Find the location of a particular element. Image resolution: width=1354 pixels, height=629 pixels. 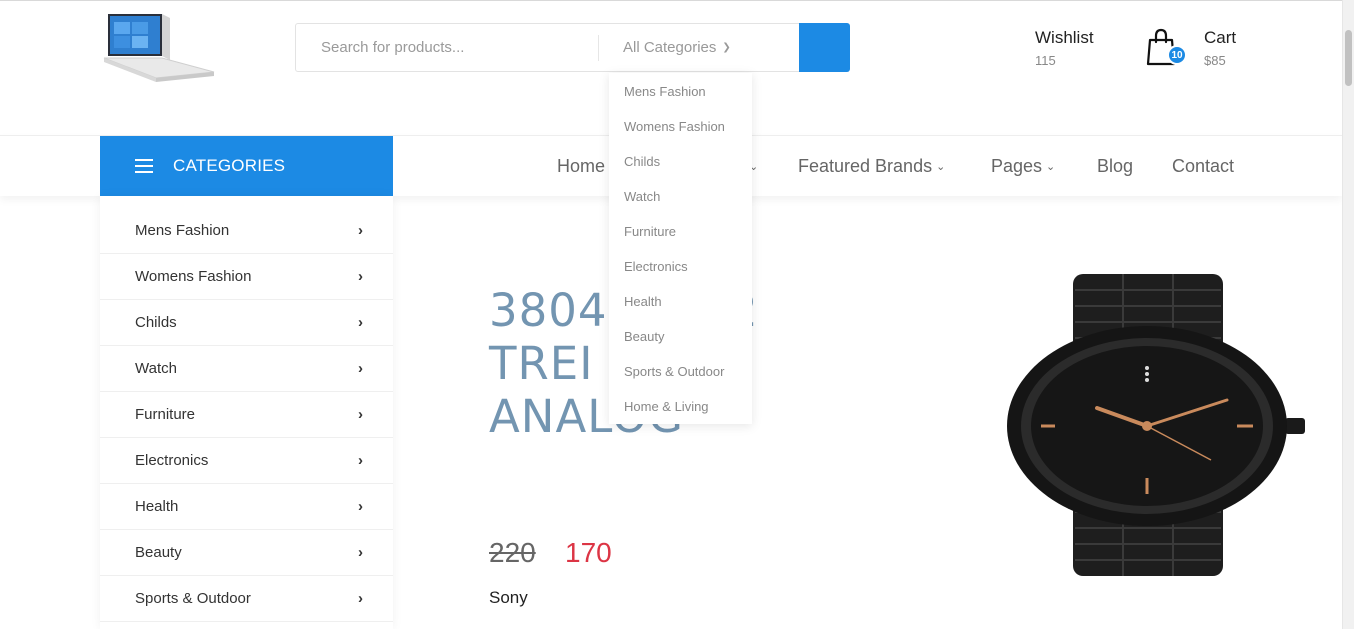

category-label: Beauty is located at coordinates (158, 552).